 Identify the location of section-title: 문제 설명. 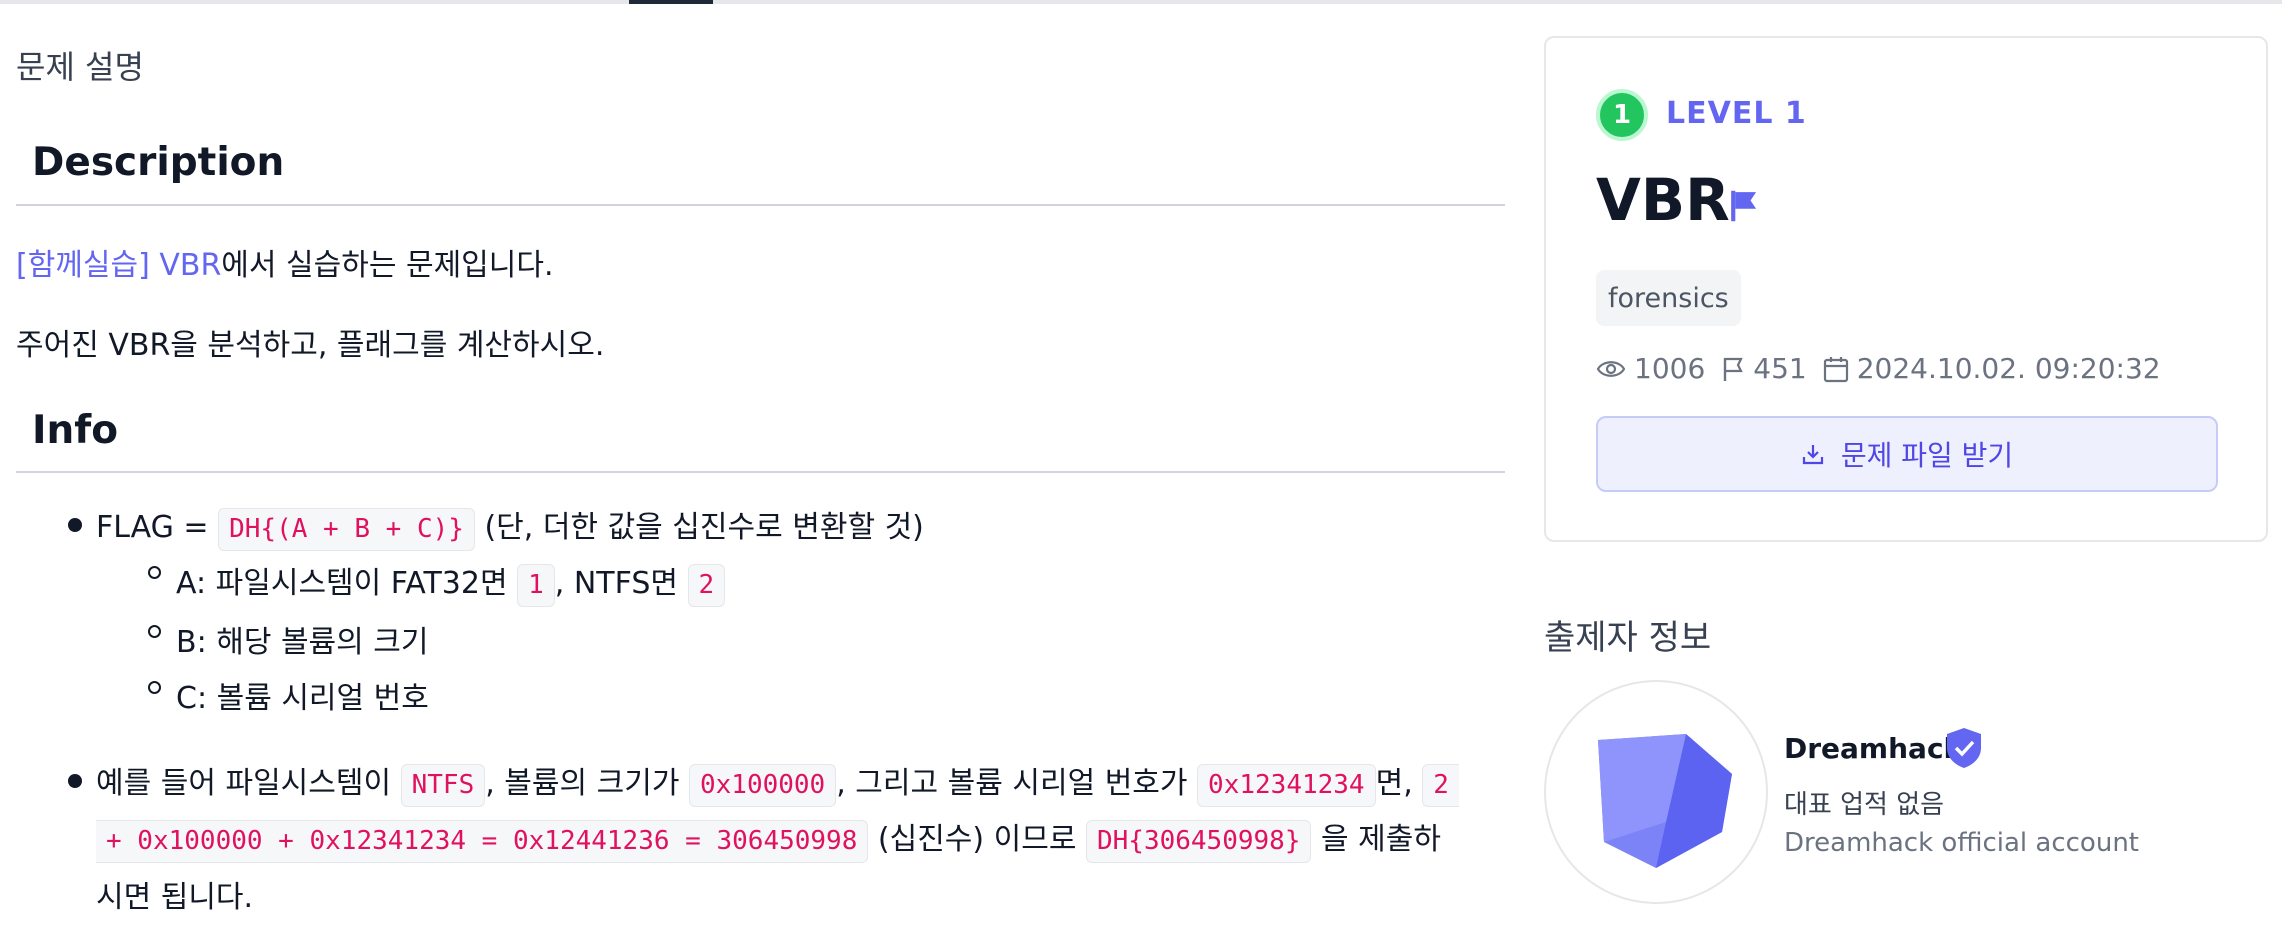
(80, 67).